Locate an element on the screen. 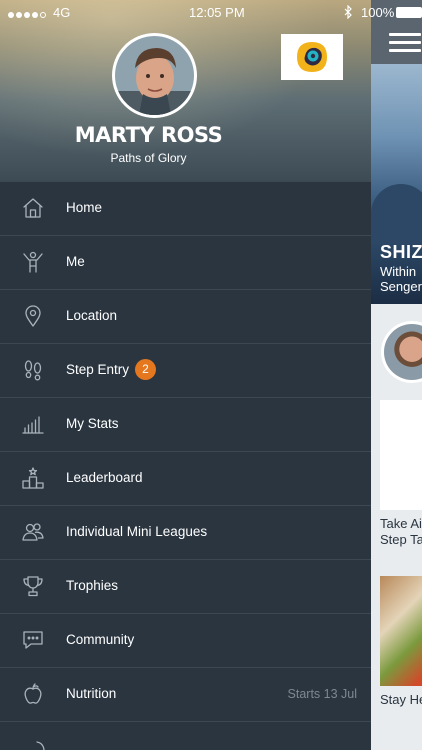 This screenshot has width=422, height=750. podium-icon is located at coordinates (33, 478).